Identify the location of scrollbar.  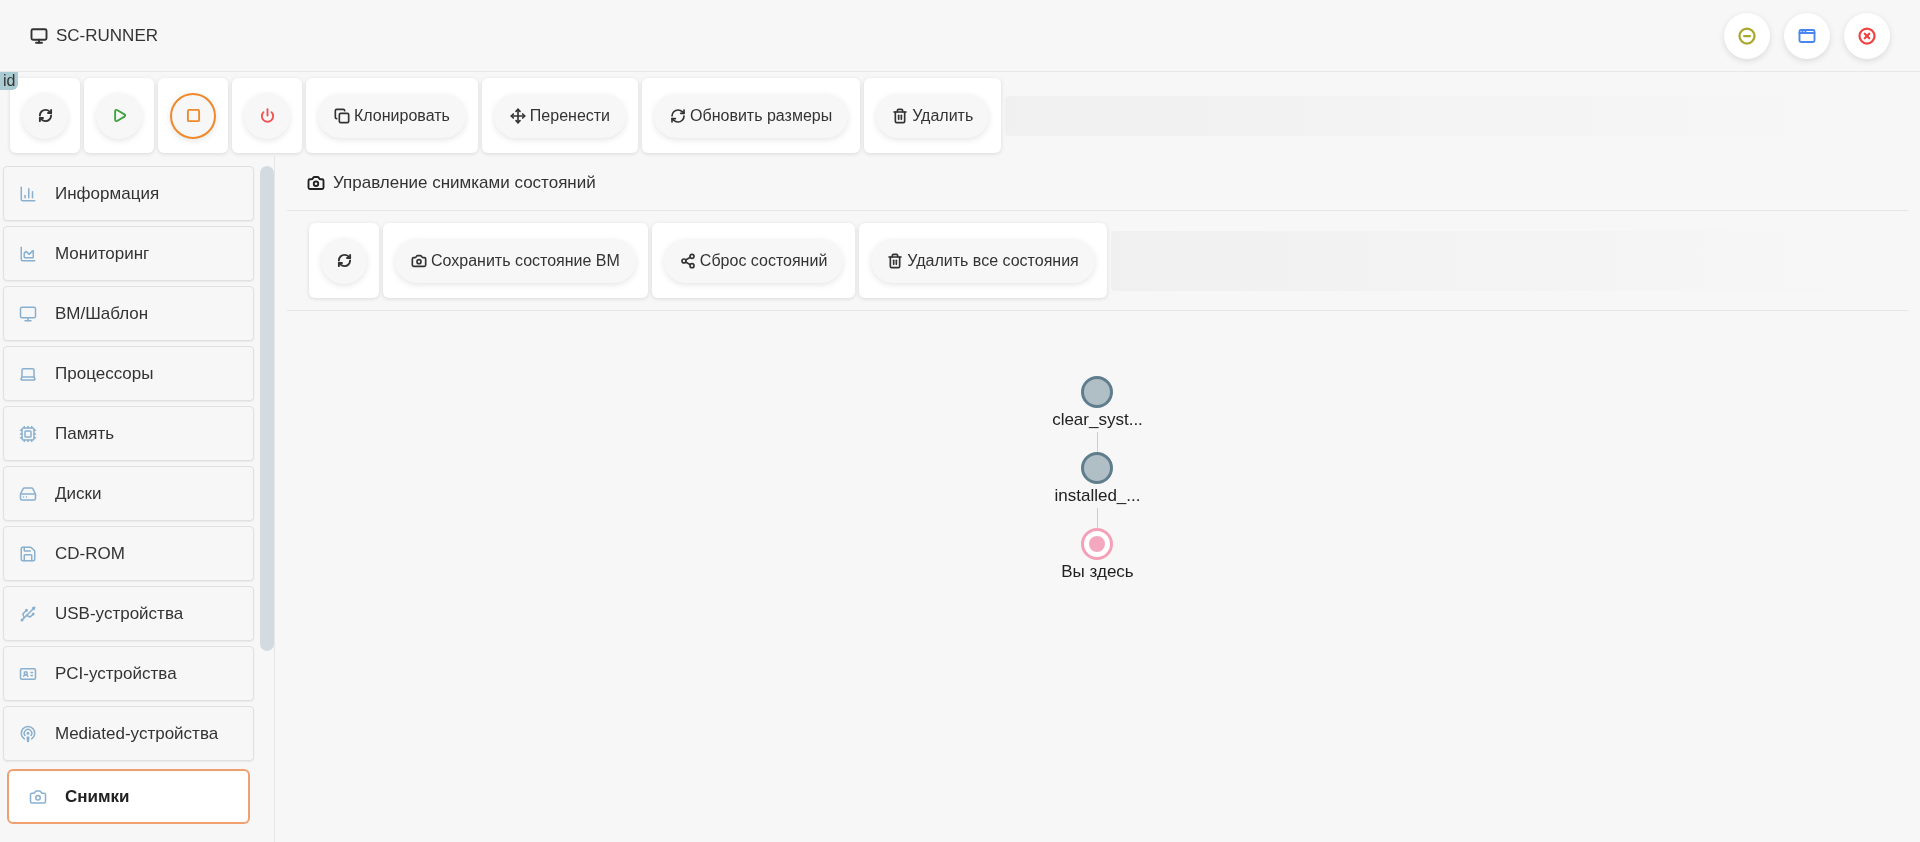
(267, 408).